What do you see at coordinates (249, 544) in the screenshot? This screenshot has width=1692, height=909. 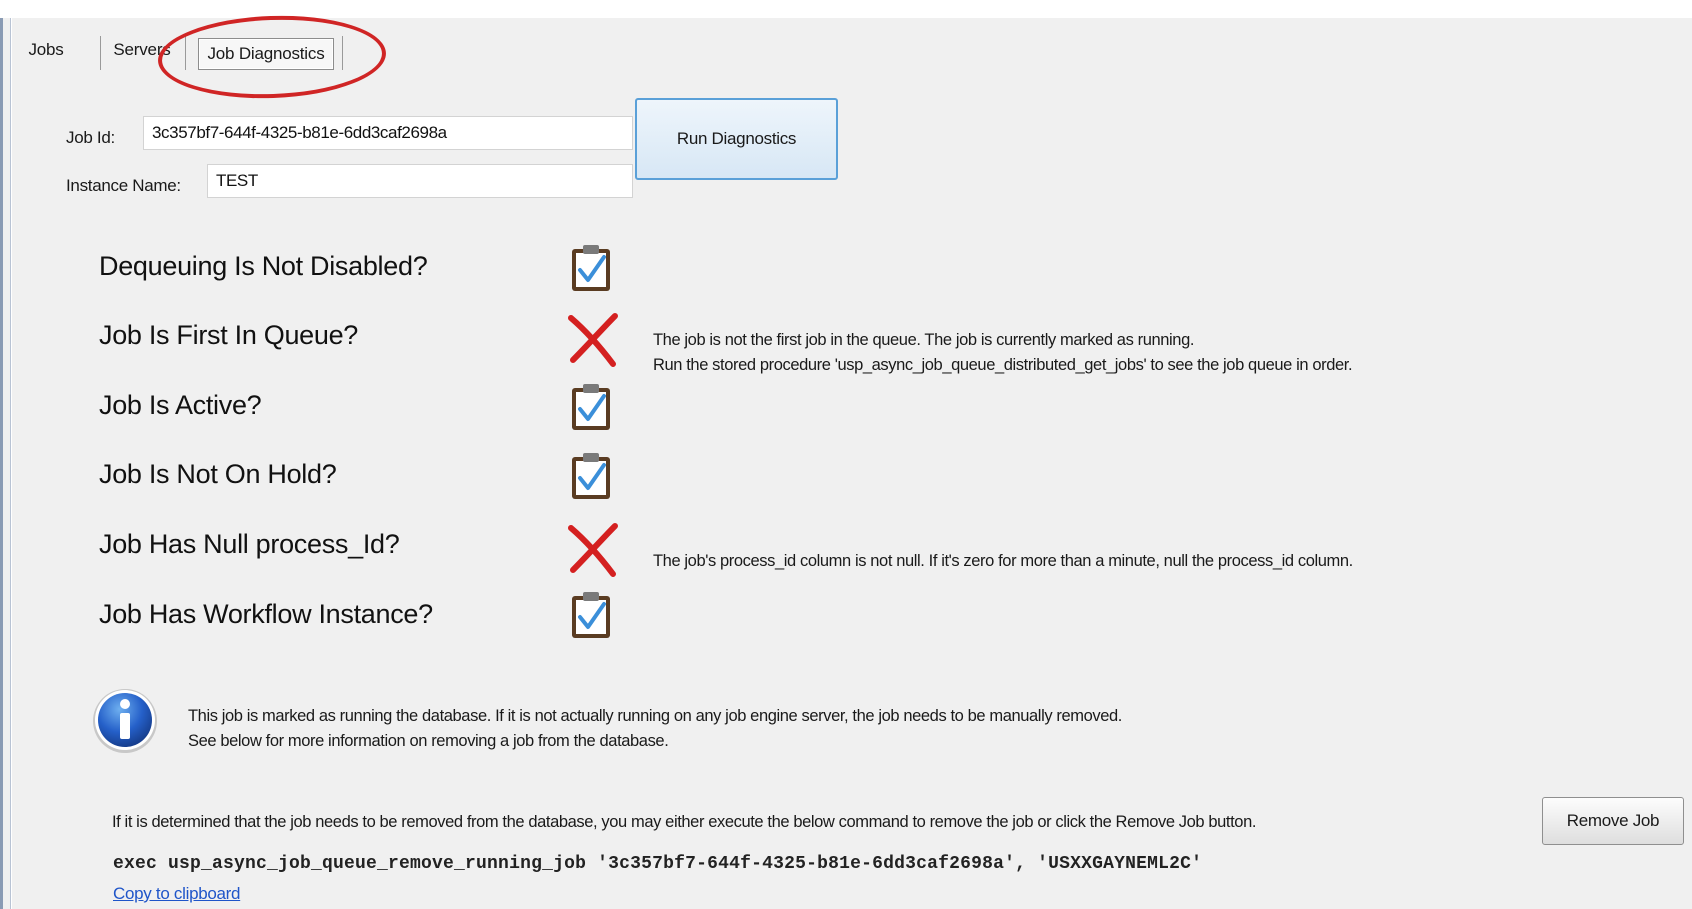 I see `check-null-process-id-label: Job Has Null process_Id?` at bounding box center [249, 544].